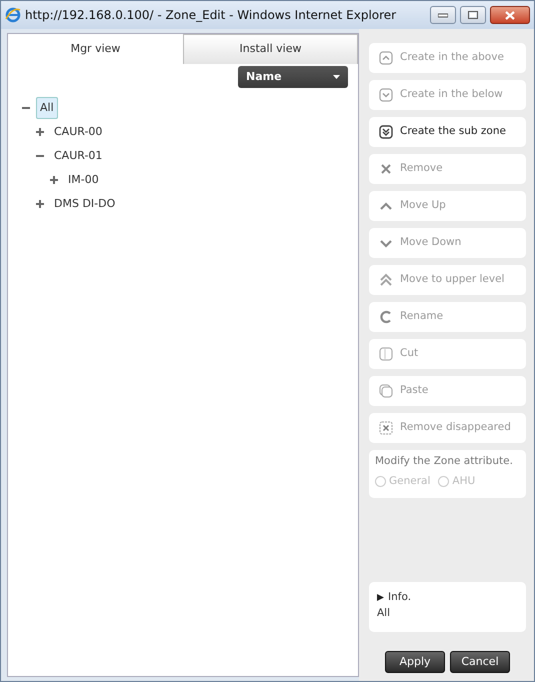 The image size is (535, 682). What do you see at coordinates (386, 58) in the screenshot?
I see `box-chevron-up-icon` at bounding box center [386, 58].